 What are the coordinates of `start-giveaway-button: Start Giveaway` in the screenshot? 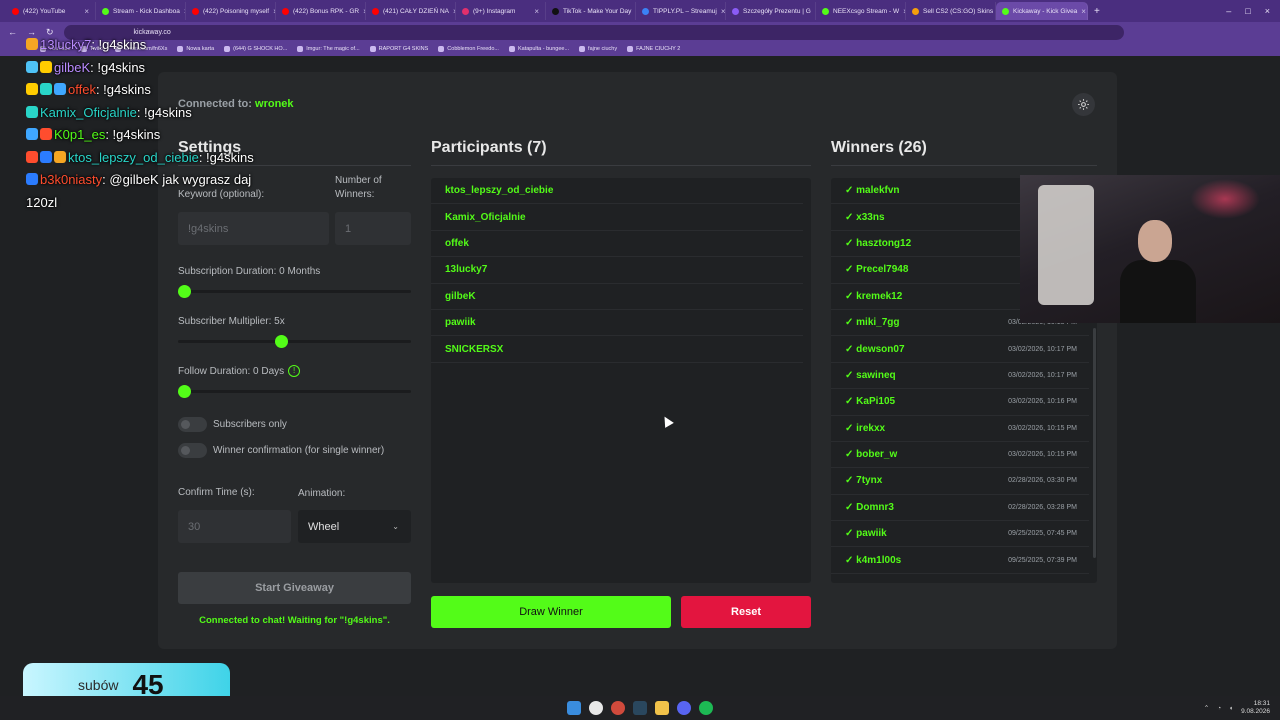 It's located at (294, 588).